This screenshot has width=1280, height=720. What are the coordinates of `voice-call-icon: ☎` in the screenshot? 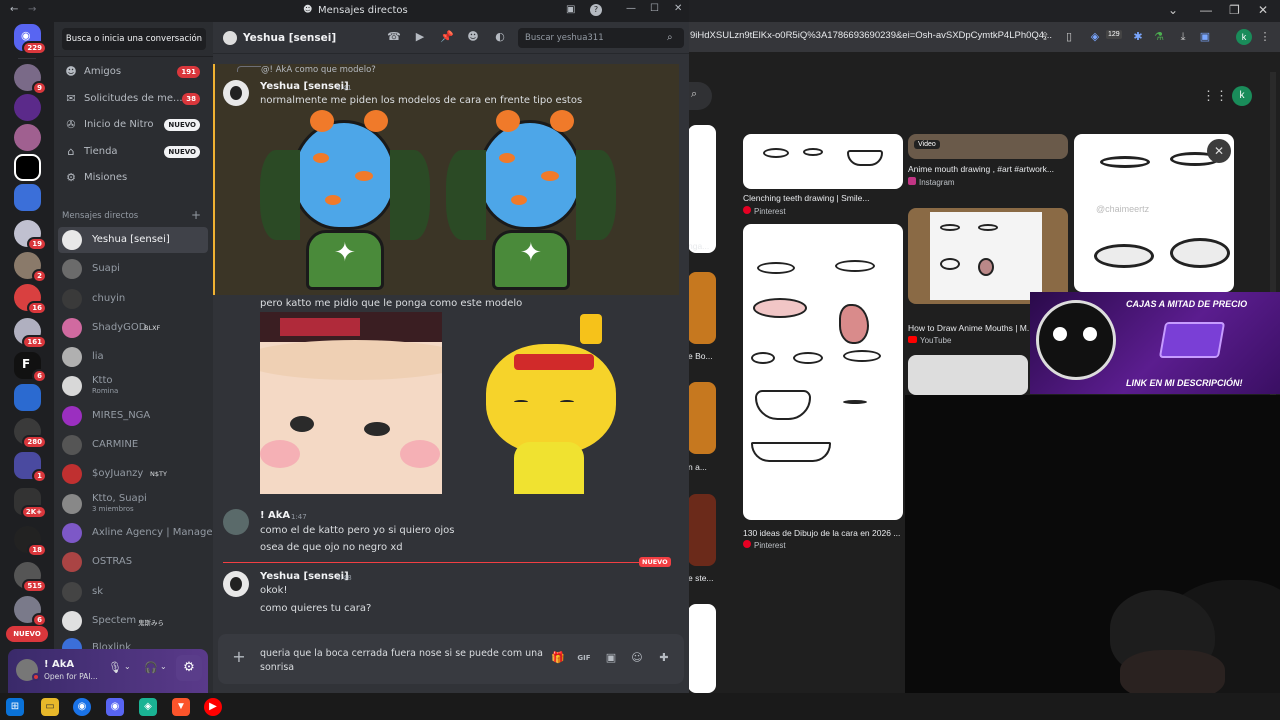 It's located at (394, 37).